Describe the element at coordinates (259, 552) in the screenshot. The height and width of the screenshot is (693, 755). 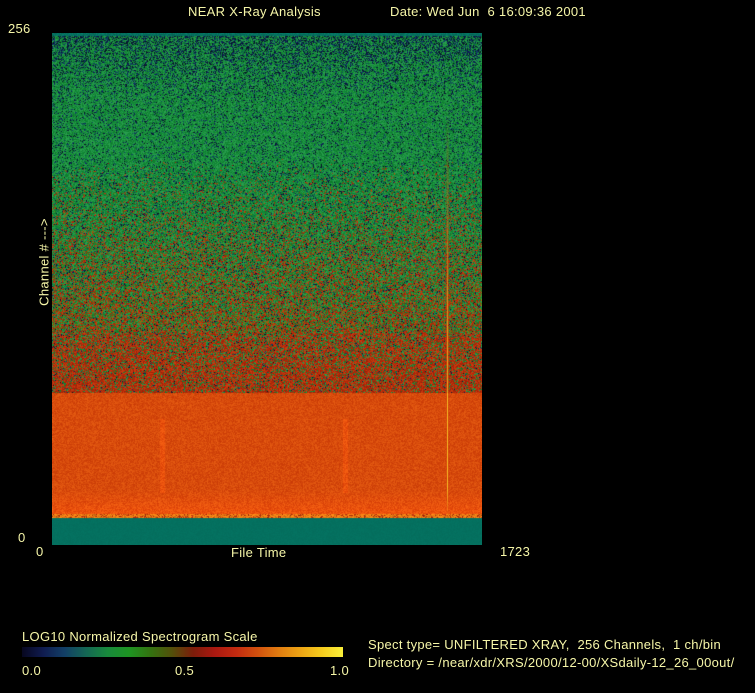
I see `x-axis-title: File Time` at that location.